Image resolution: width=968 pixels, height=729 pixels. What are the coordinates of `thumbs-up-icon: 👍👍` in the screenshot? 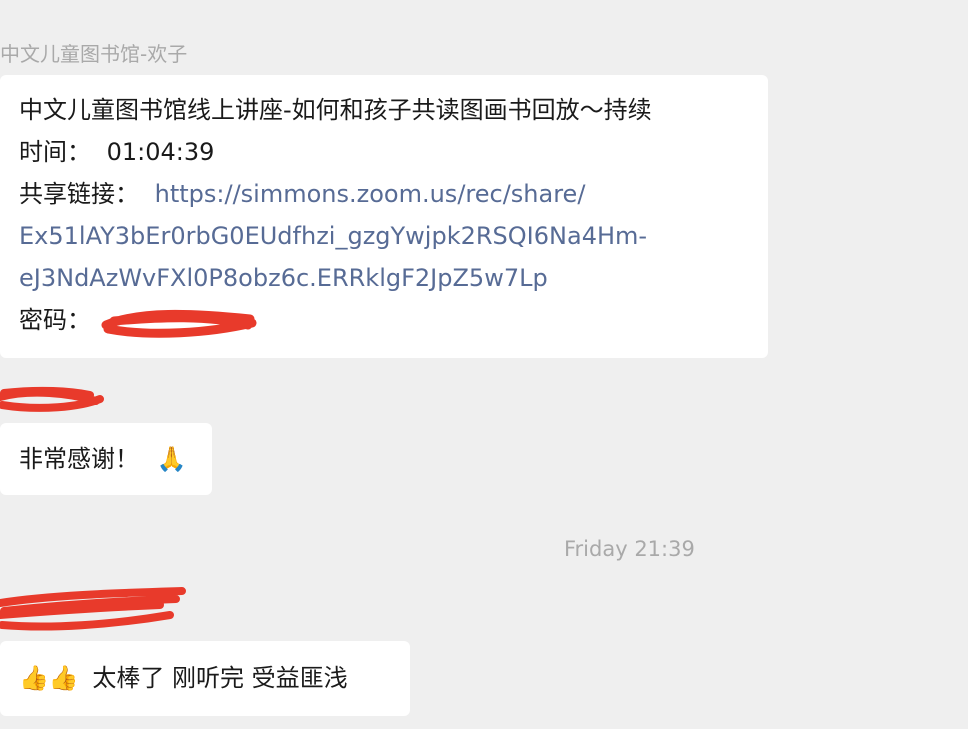 It's located at (49, 678).